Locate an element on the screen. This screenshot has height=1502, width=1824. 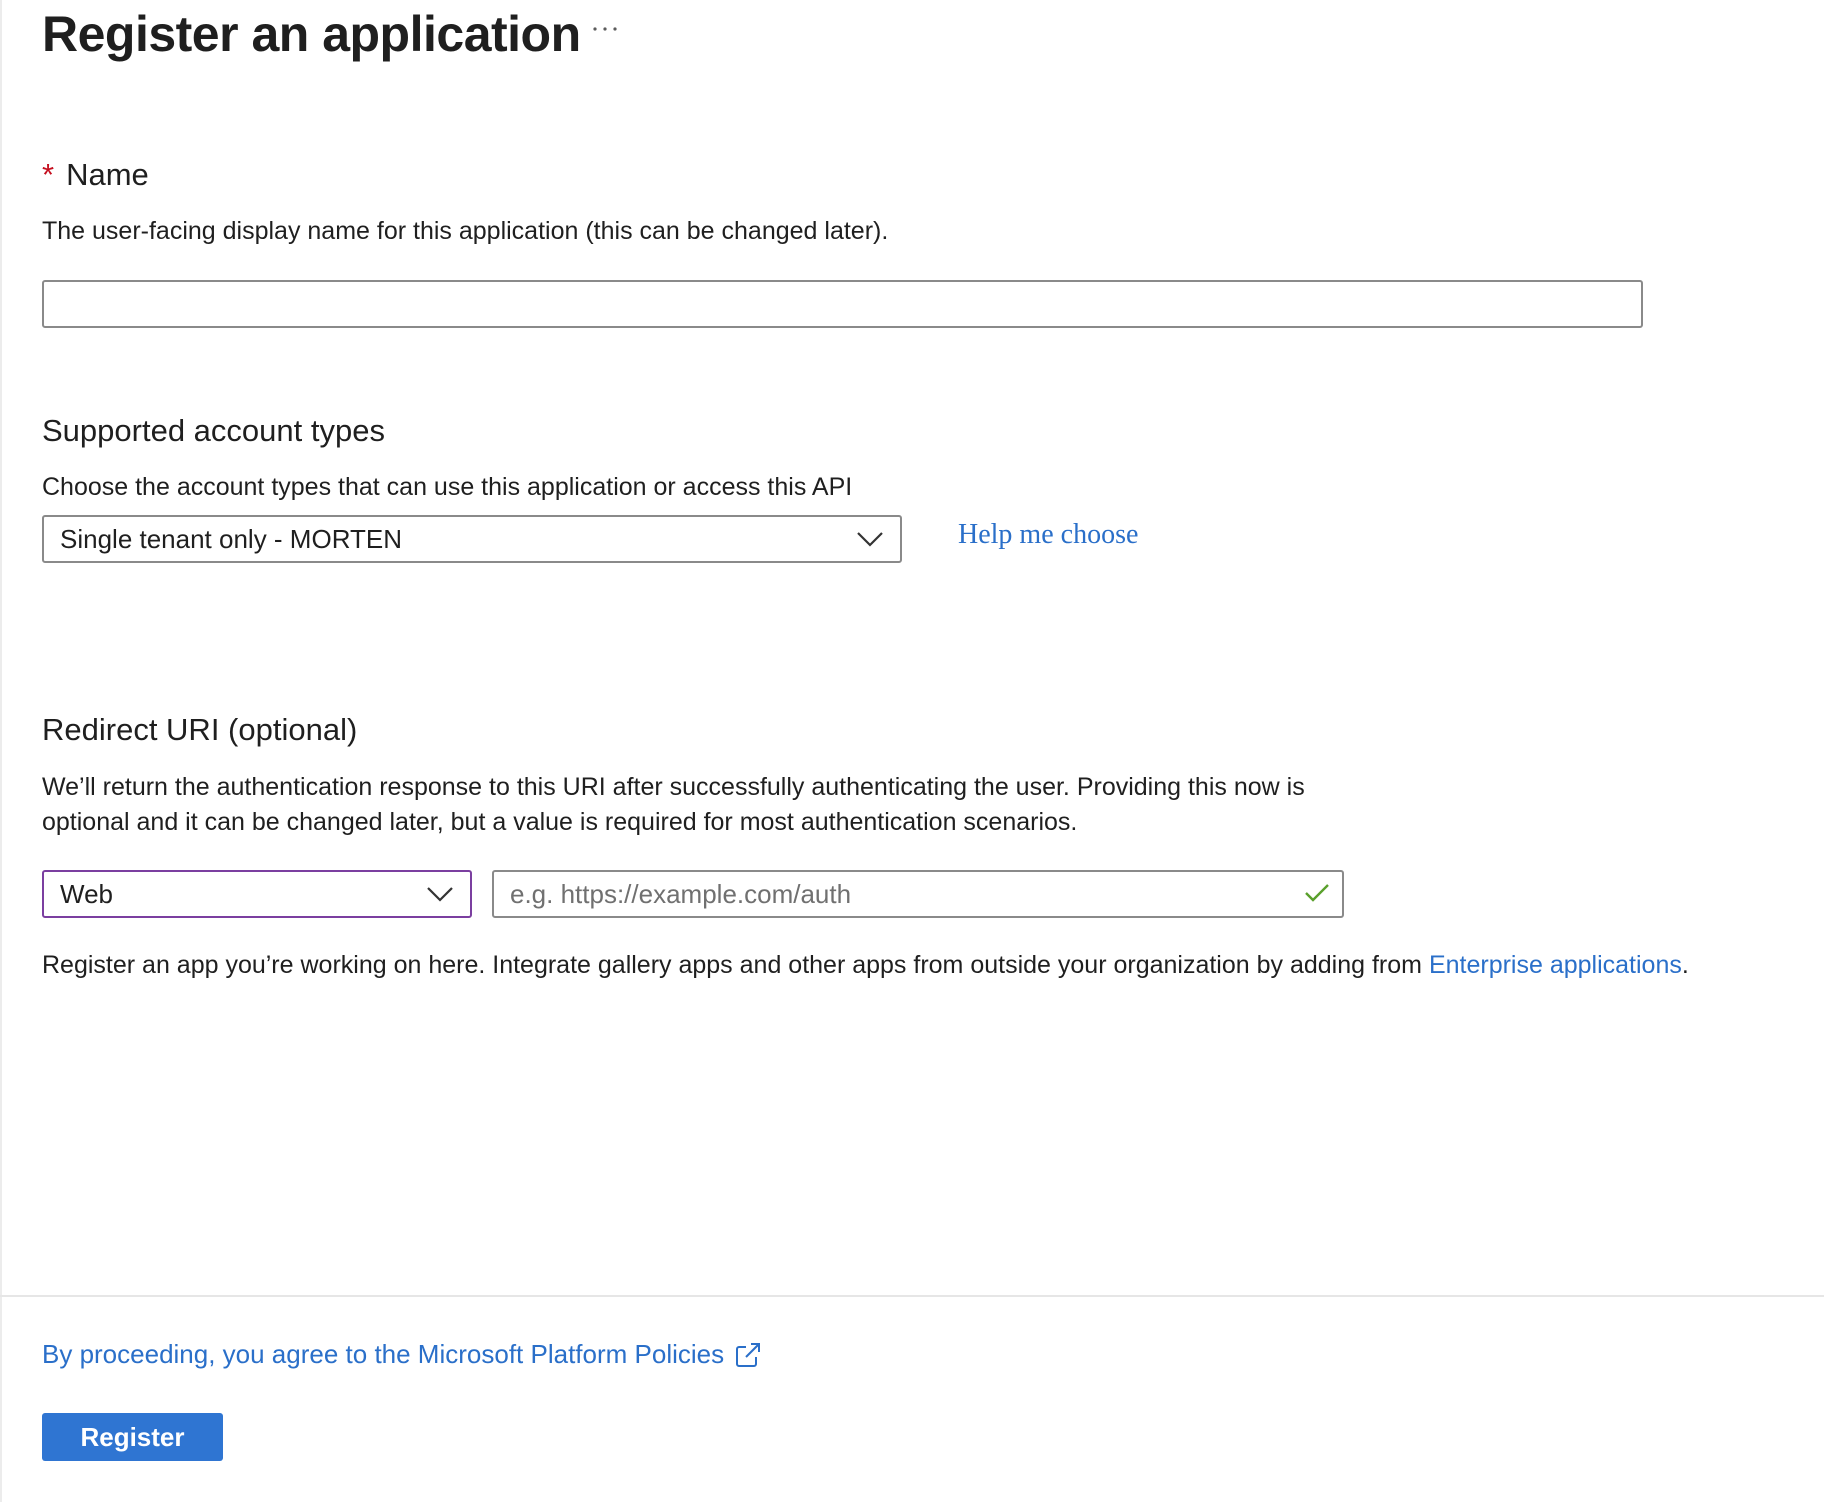
account-types-select: Single tenant only - MORTEN is located at coordinates (472, 539).